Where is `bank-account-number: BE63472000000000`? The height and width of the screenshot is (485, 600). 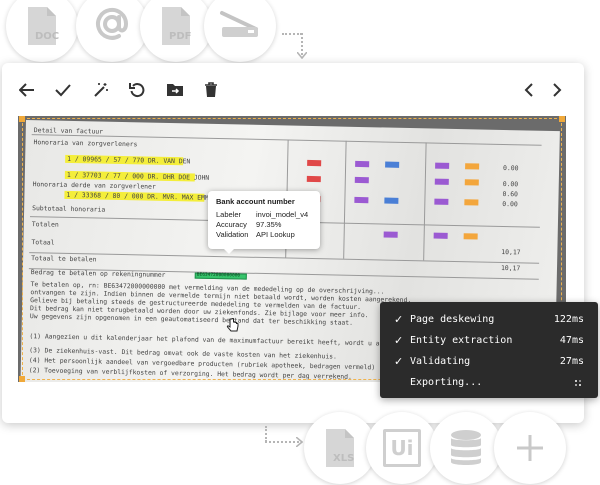 bank-account-number: BE63472000000000 is located at coordinates (218, 275).